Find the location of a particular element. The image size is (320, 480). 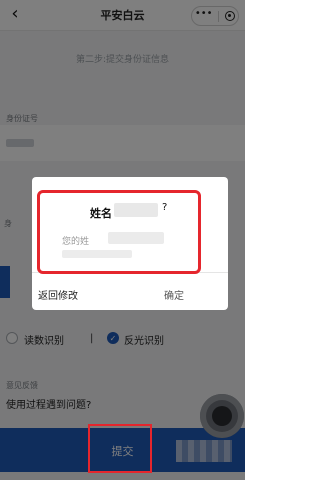

dialog-cancel-button: 返回修改 is located at coordinates (58, 294).